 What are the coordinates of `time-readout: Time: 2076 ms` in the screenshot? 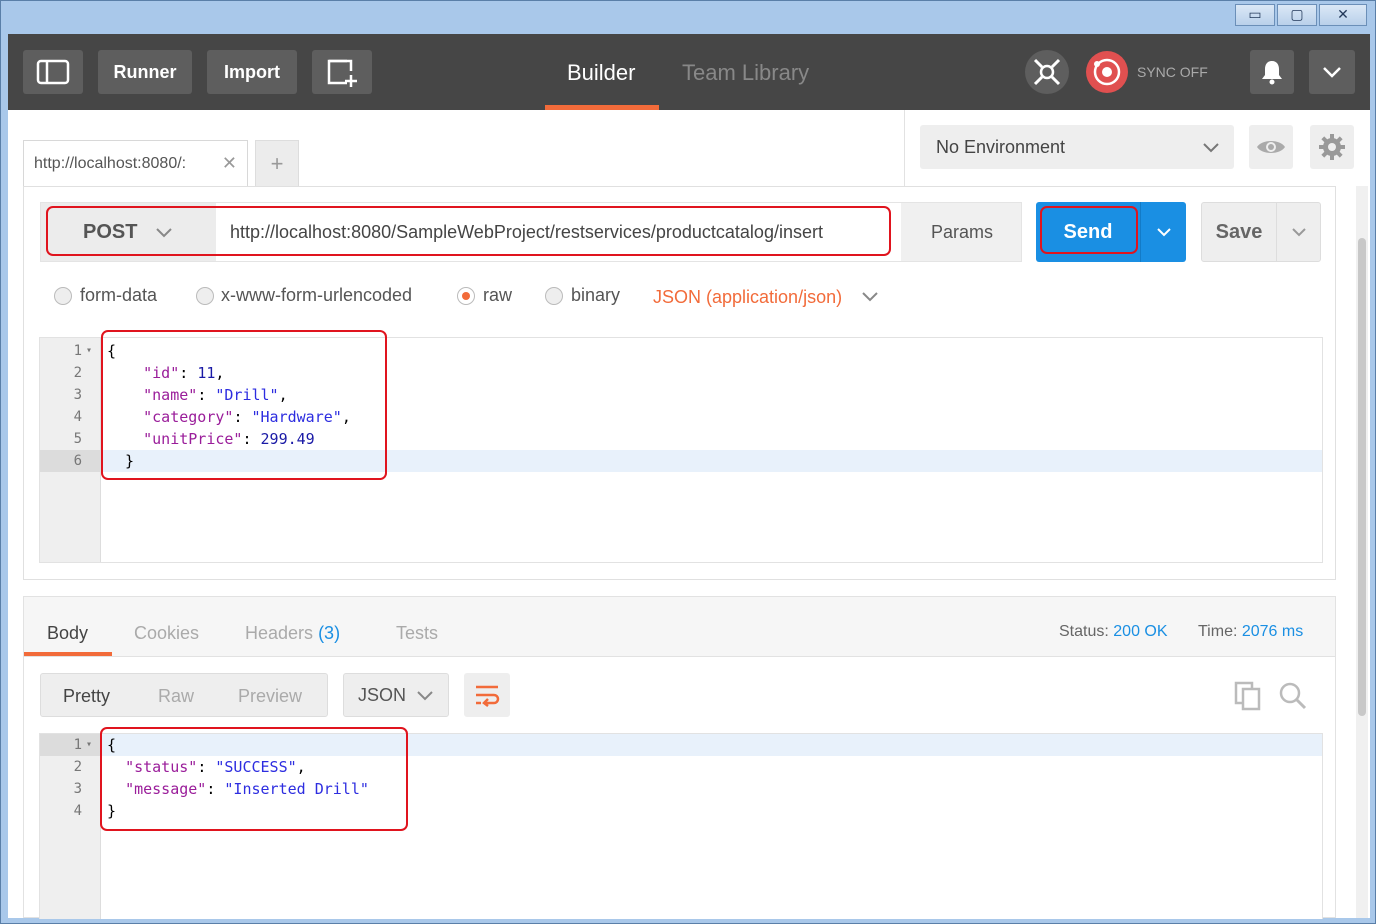 It's located at (1250, 632).